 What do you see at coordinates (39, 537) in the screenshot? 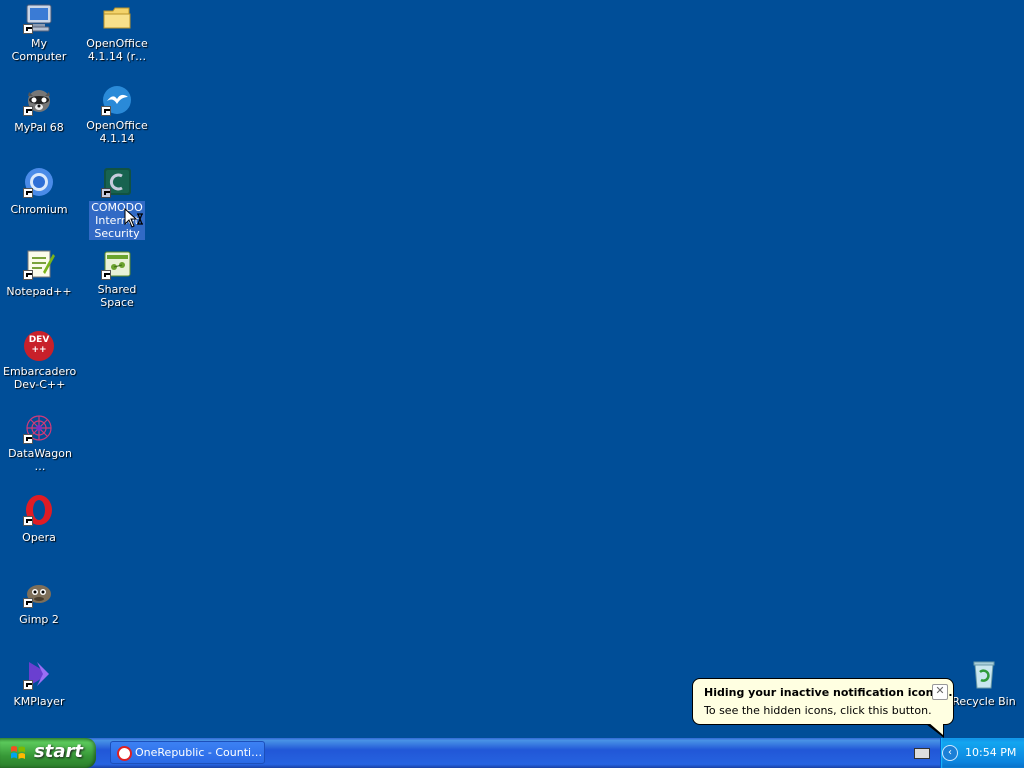
I see `desktop-icon-label: Opera` at bounding box center [39, 537].